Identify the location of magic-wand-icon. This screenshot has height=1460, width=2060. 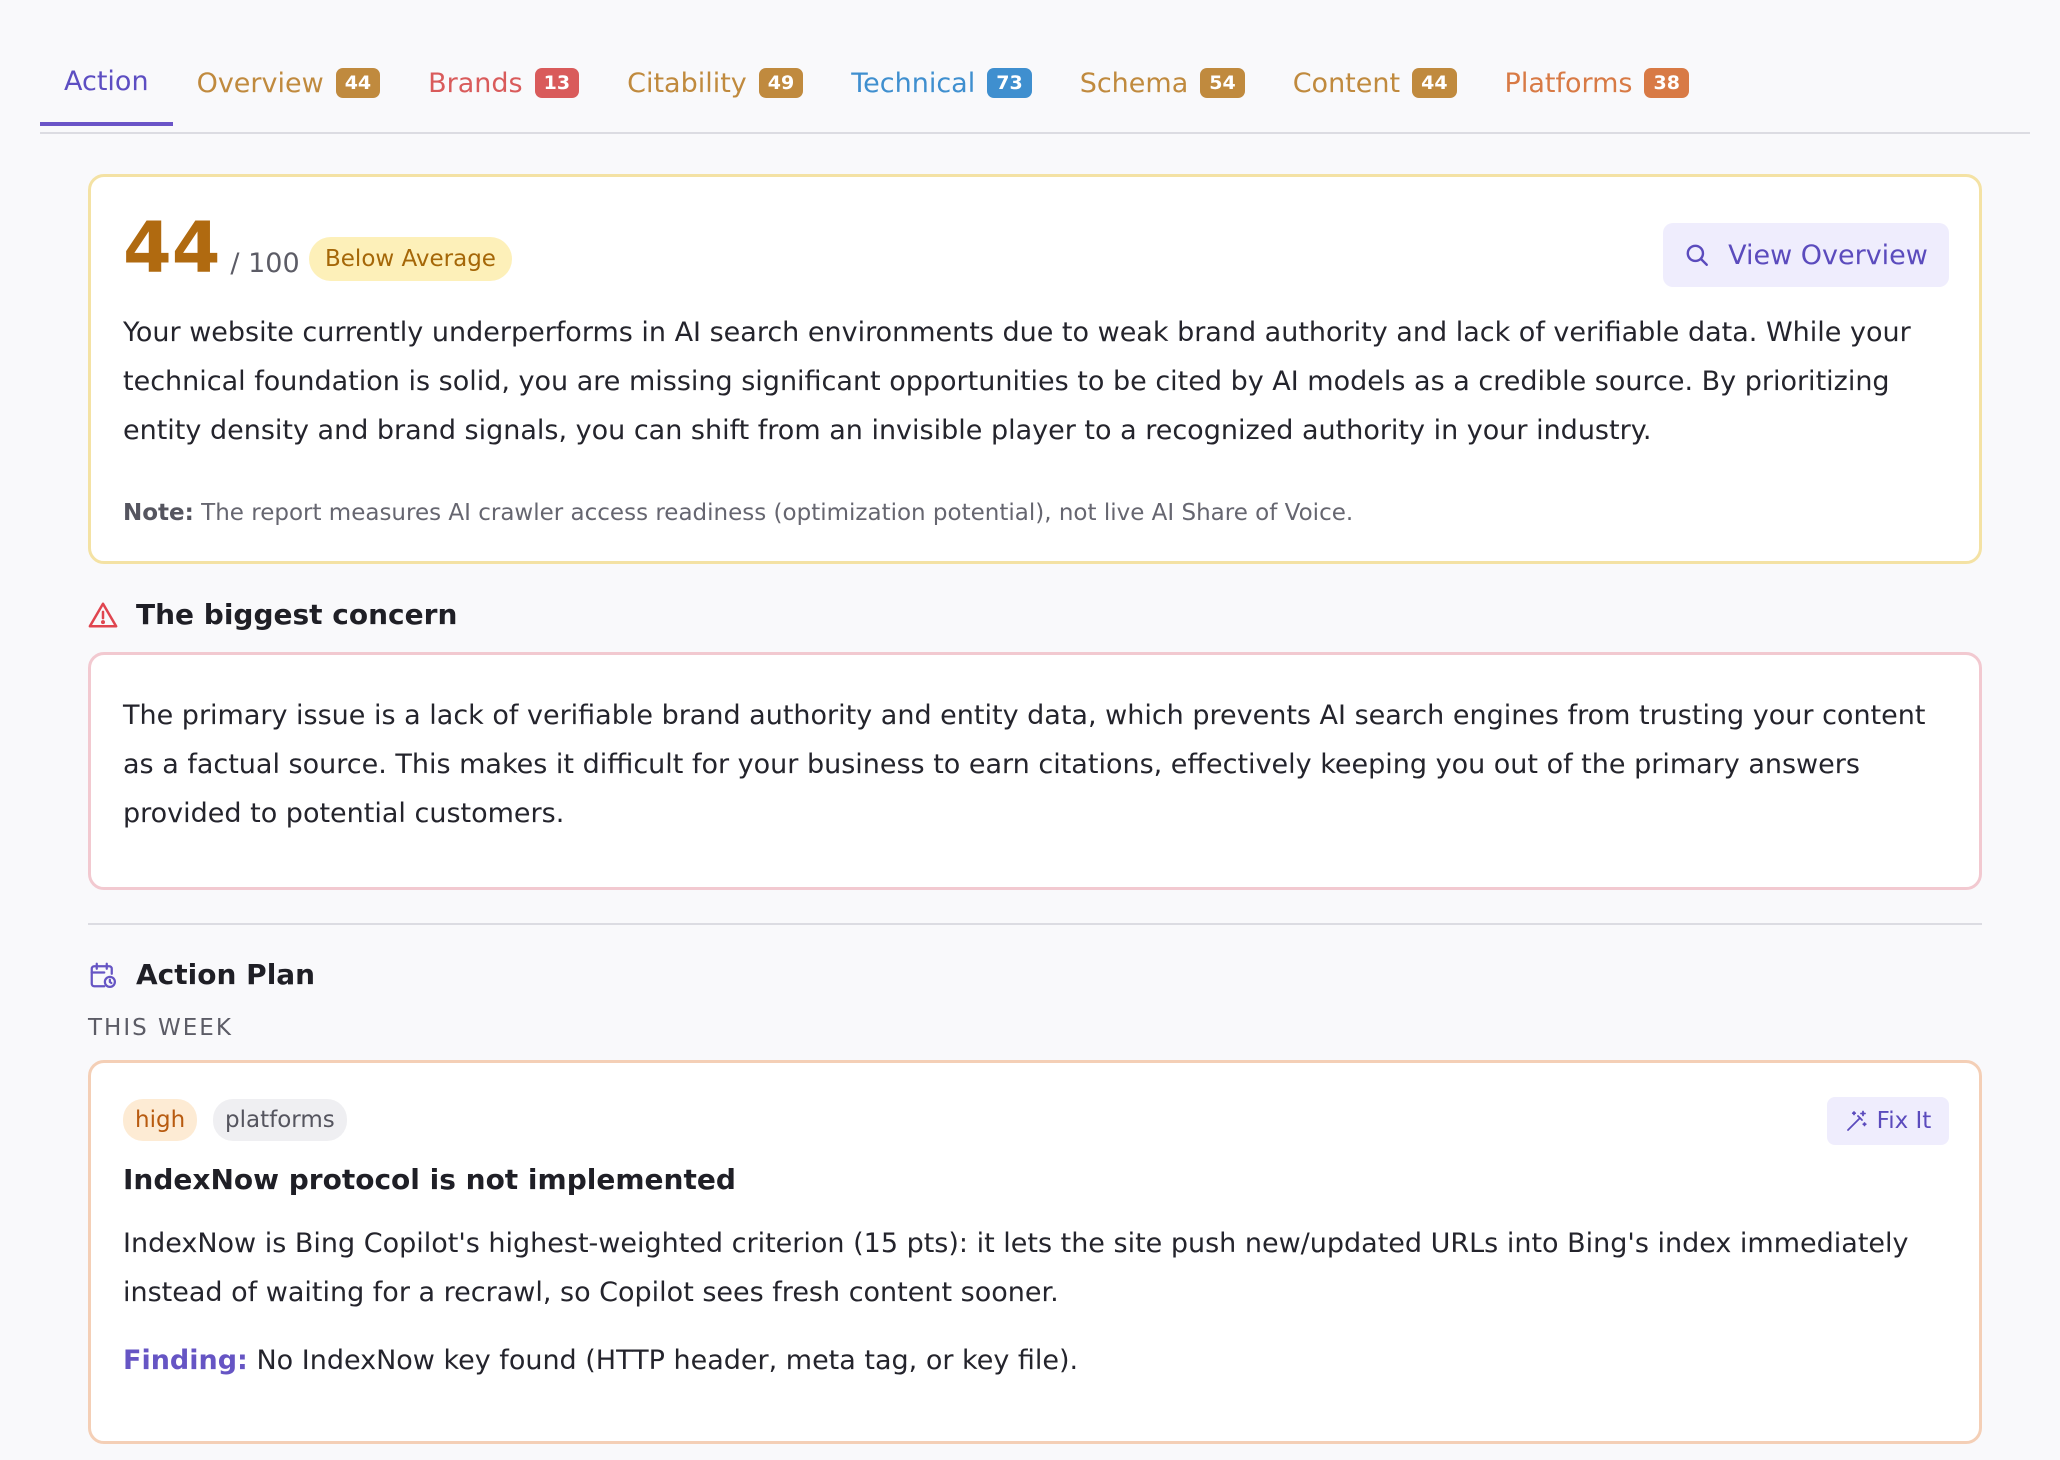
(1856, 1120).